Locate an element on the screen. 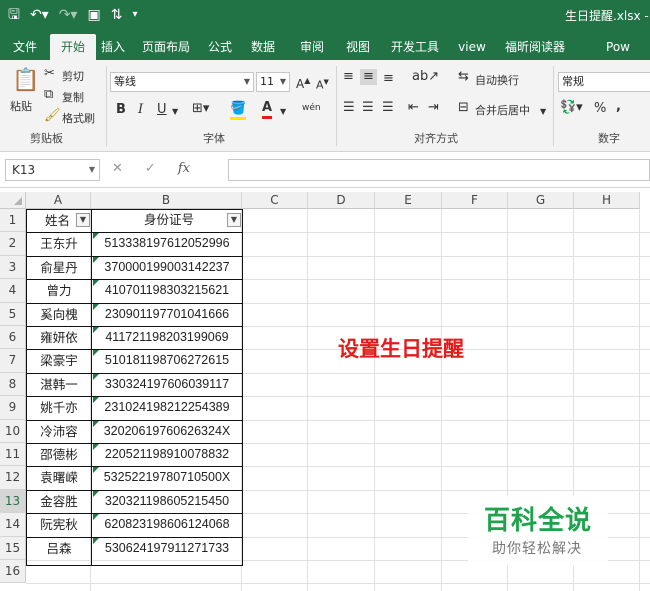 The width and height of the screenshot is (650, 591). name-cell: 雍妍依 is located at coordinates (59, 337).